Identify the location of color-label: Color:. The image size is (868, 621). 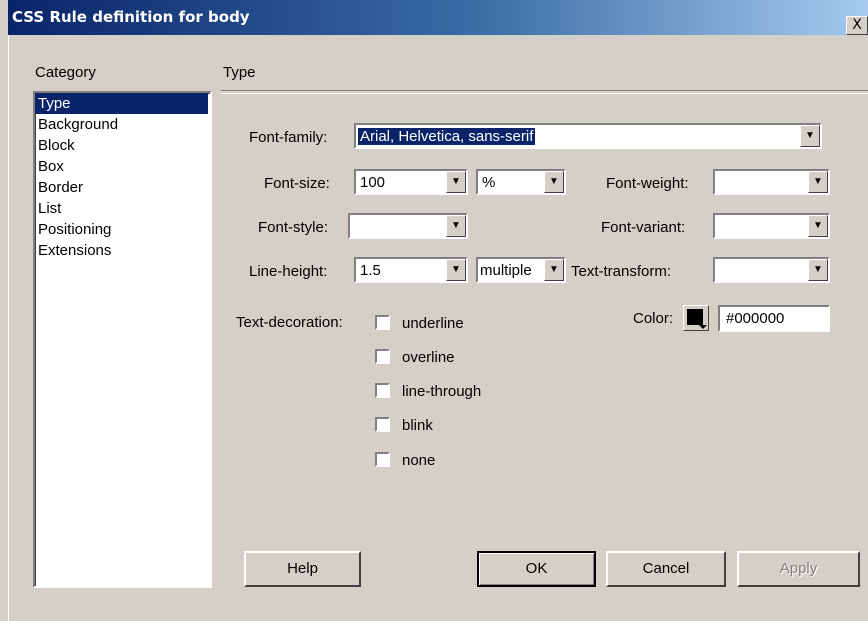
(653, 318).